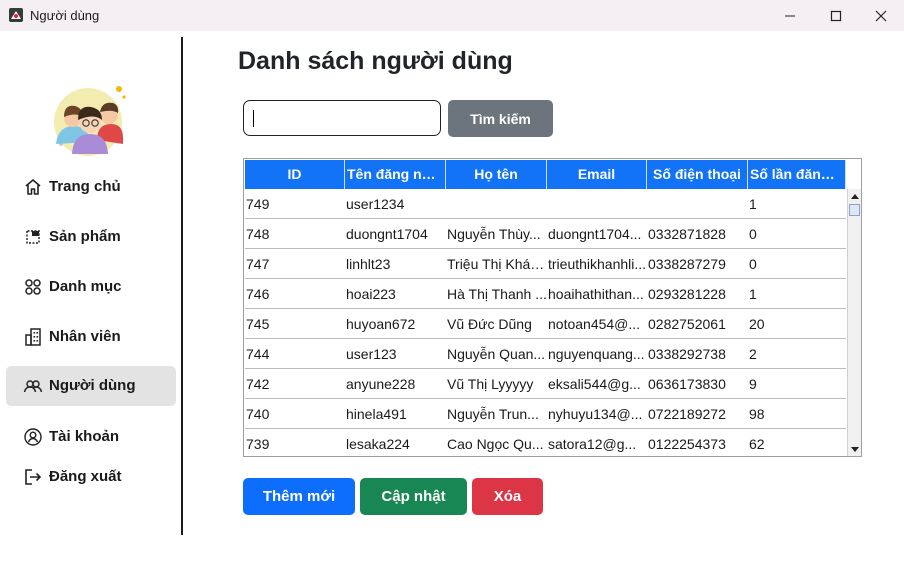 The height and width of the screenshot is (561, 904). I want to click on table-cell: 0282752061, so click(687, 324).